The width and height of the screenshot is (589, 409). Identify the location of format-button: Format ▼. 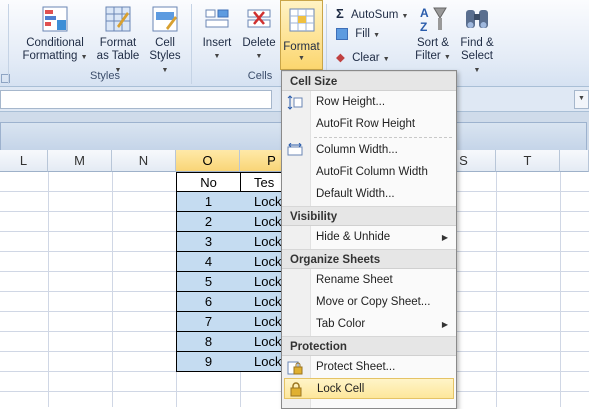
(301, 35).